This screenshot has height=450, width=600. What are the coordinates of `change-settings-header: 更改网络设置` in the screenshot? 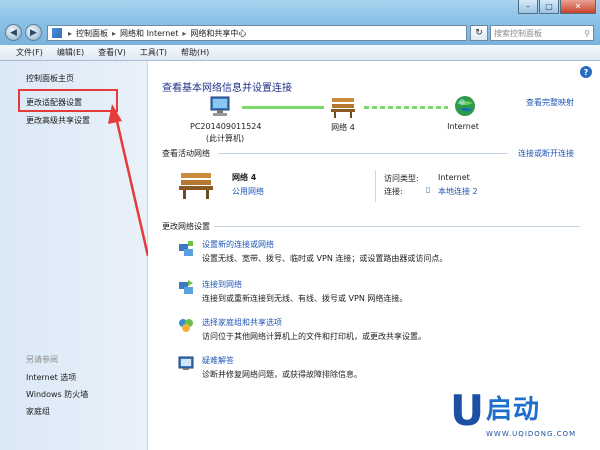 It's located at (186, 226).